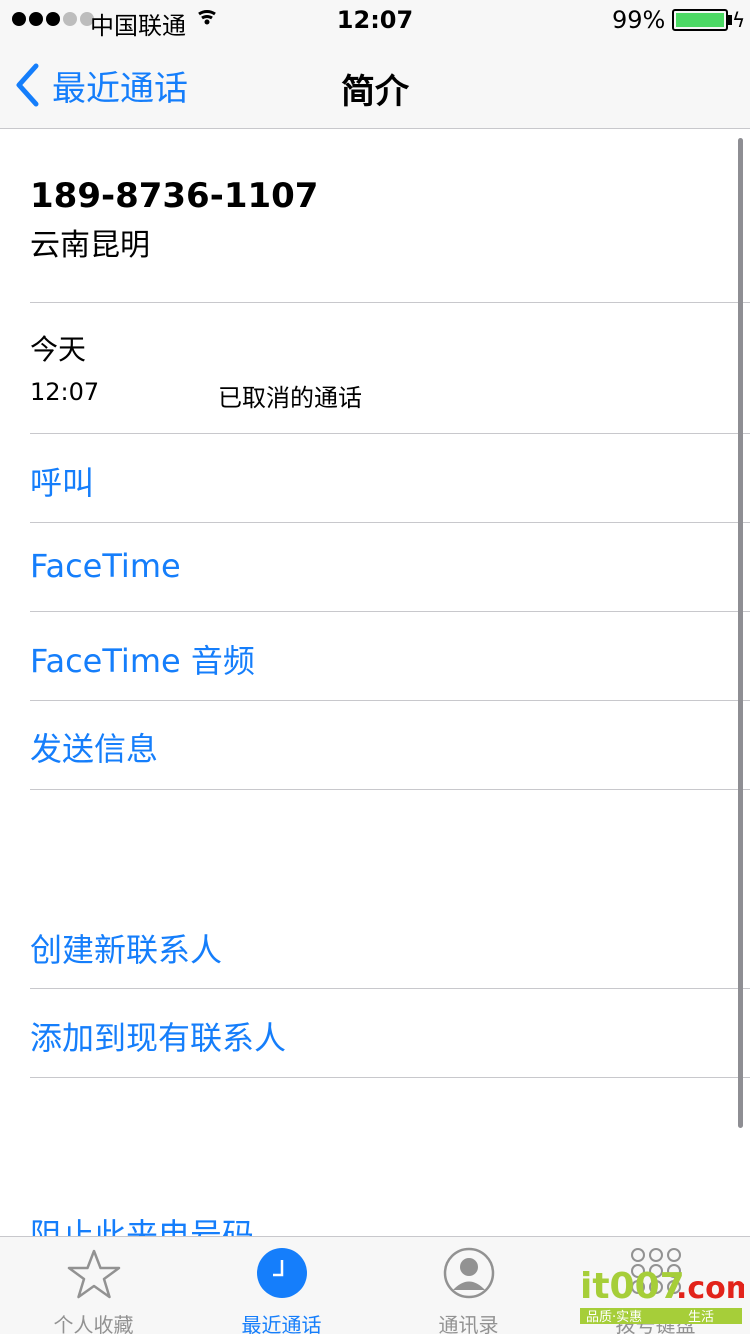 The width and height of the screenshot is (750, 1334). I want to click on call-button: 呼叫, so click(62, 481).